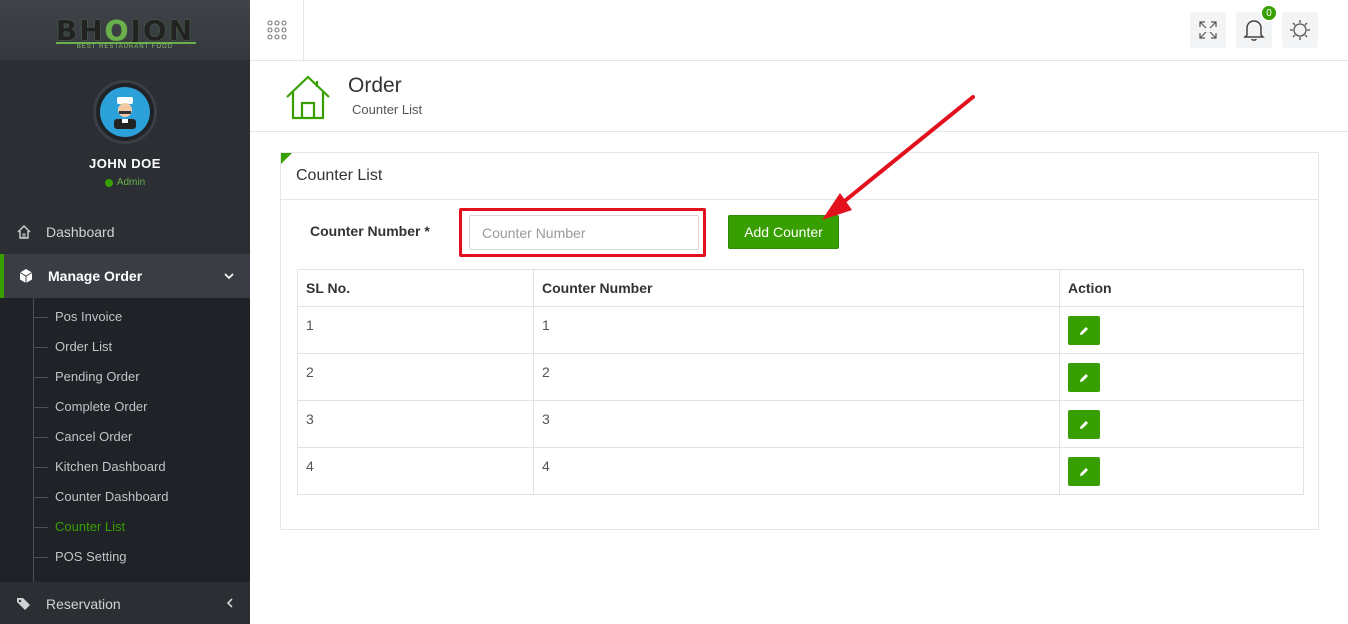 The width and height of the screenshot is (1348, 624). Describe the element at coordinates (387, 109) in the screenshot. I see `page-subtitle: Counter List` at that location.